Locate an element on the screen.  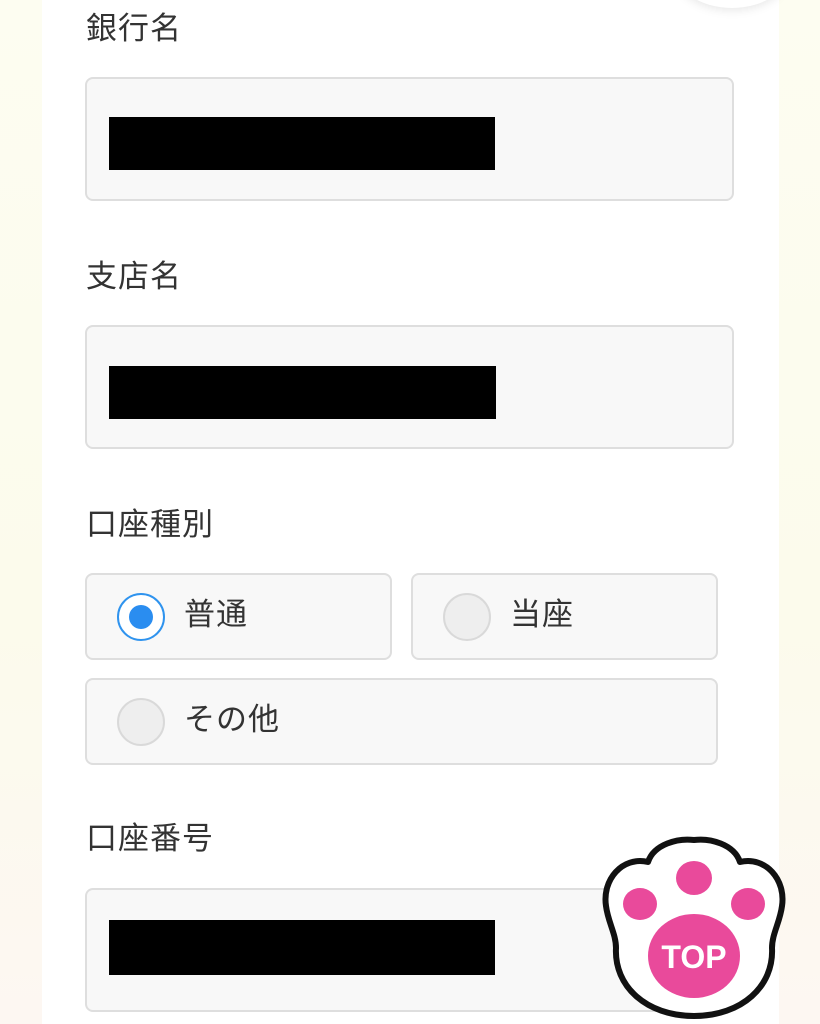
radio-label: 普通 is located at coordinates (216, 615).